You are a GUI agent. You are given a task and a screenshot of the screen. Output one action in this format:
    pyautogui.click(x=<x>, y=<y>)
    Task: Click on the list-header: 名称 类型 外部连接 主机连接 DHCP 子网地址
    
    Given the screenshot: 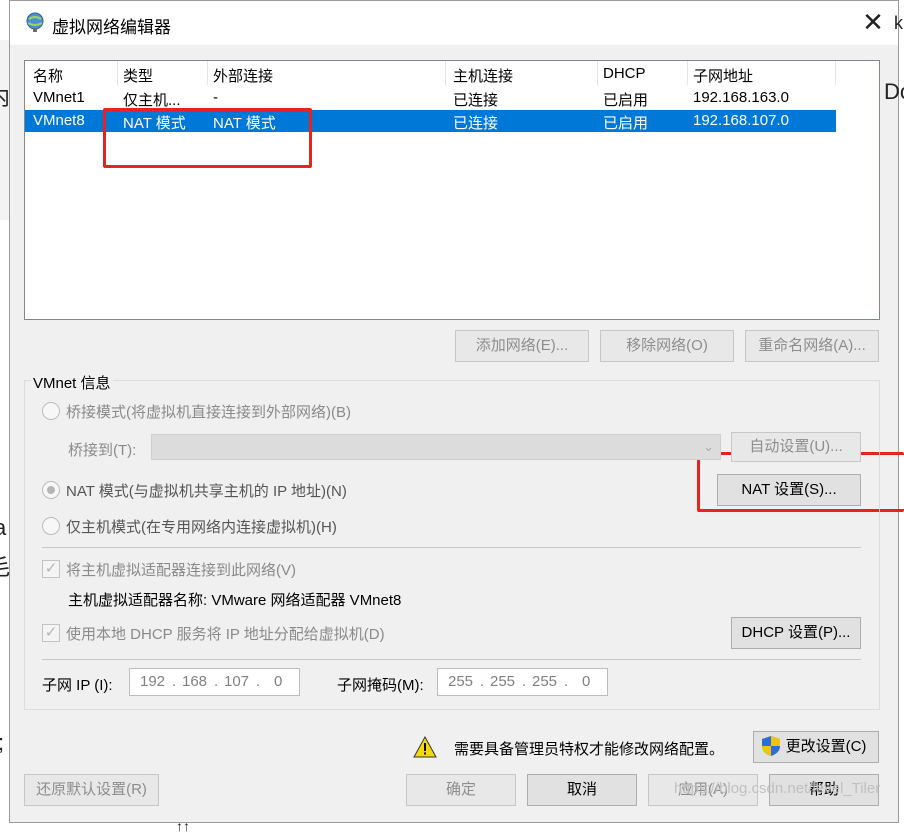 What is the action you would take?
    pyautogui.click(x=452, y=74)
    